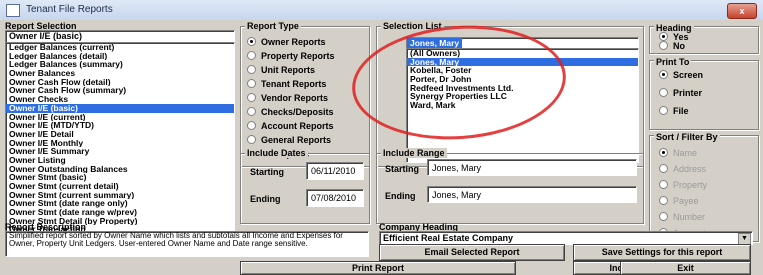  I want to click on radio-label: Screen, so click(688, 75).